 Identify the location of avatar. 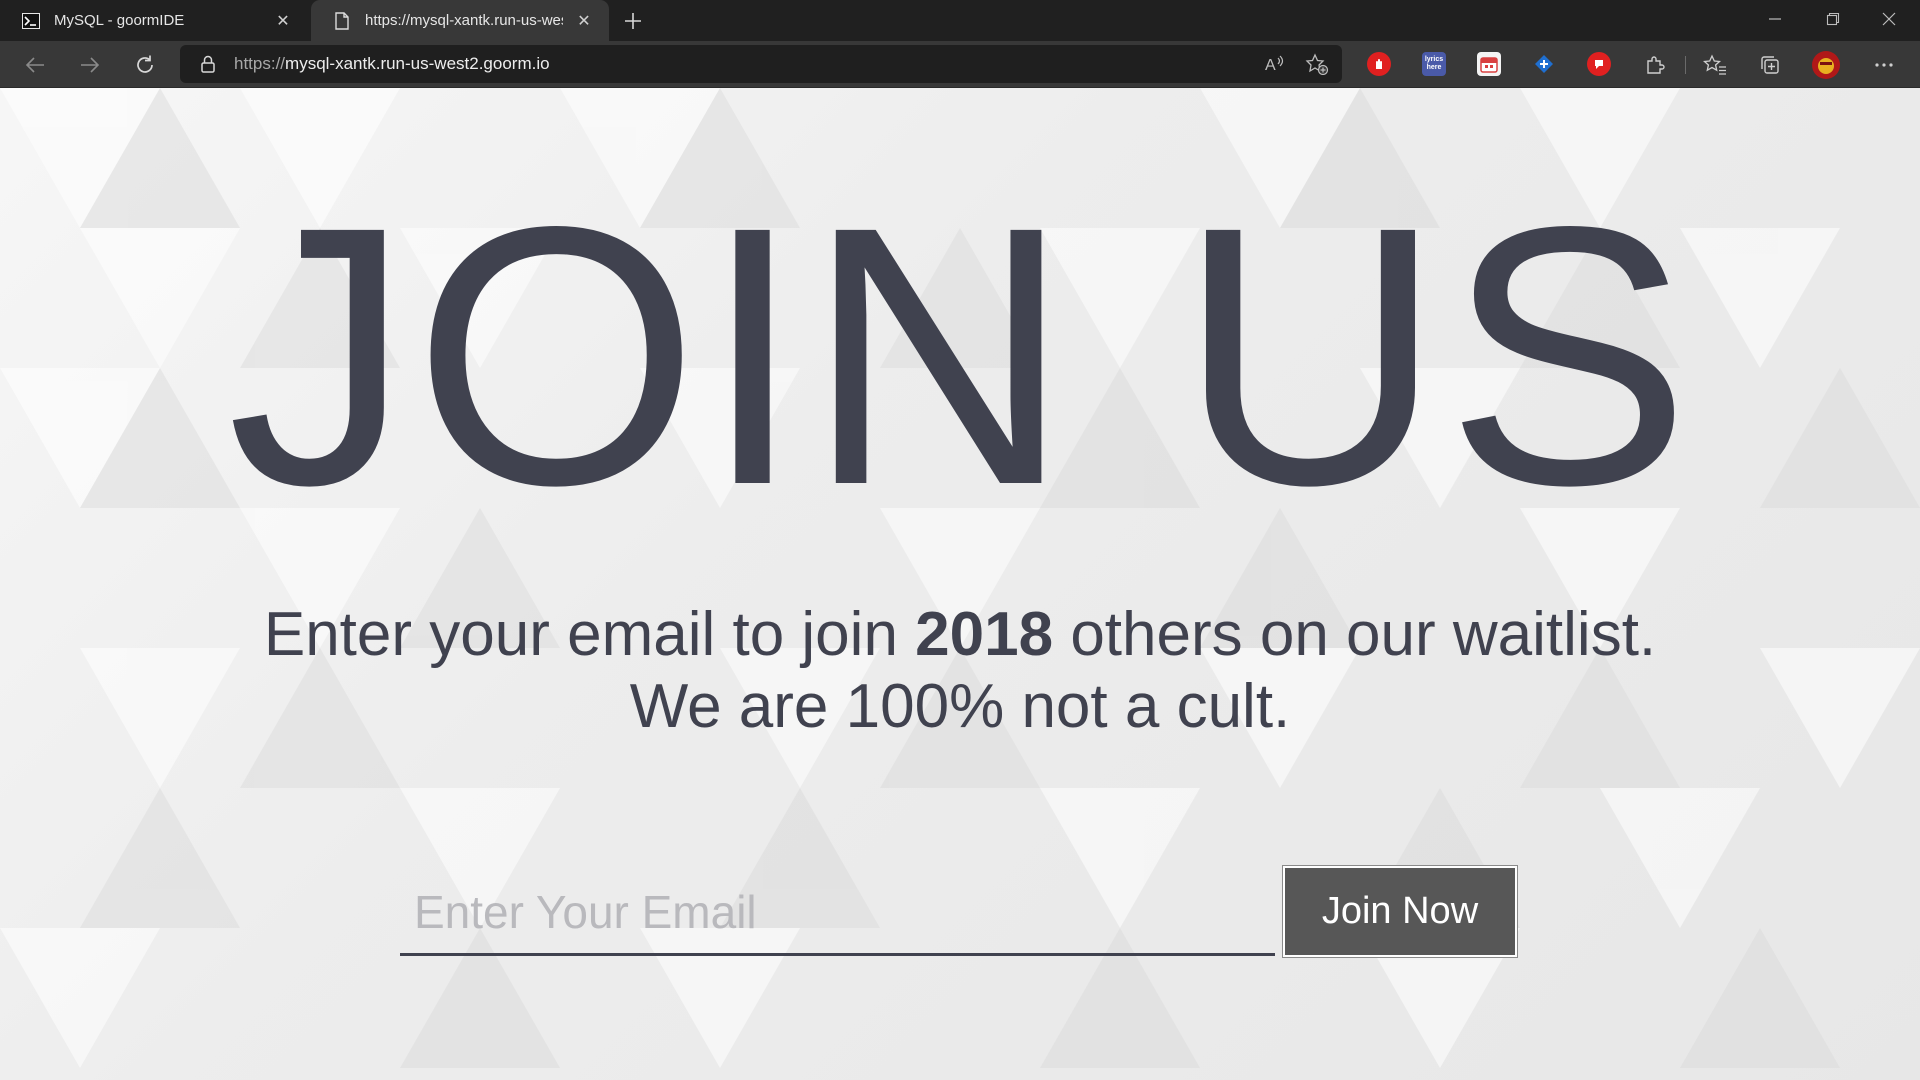
(1826, 65).